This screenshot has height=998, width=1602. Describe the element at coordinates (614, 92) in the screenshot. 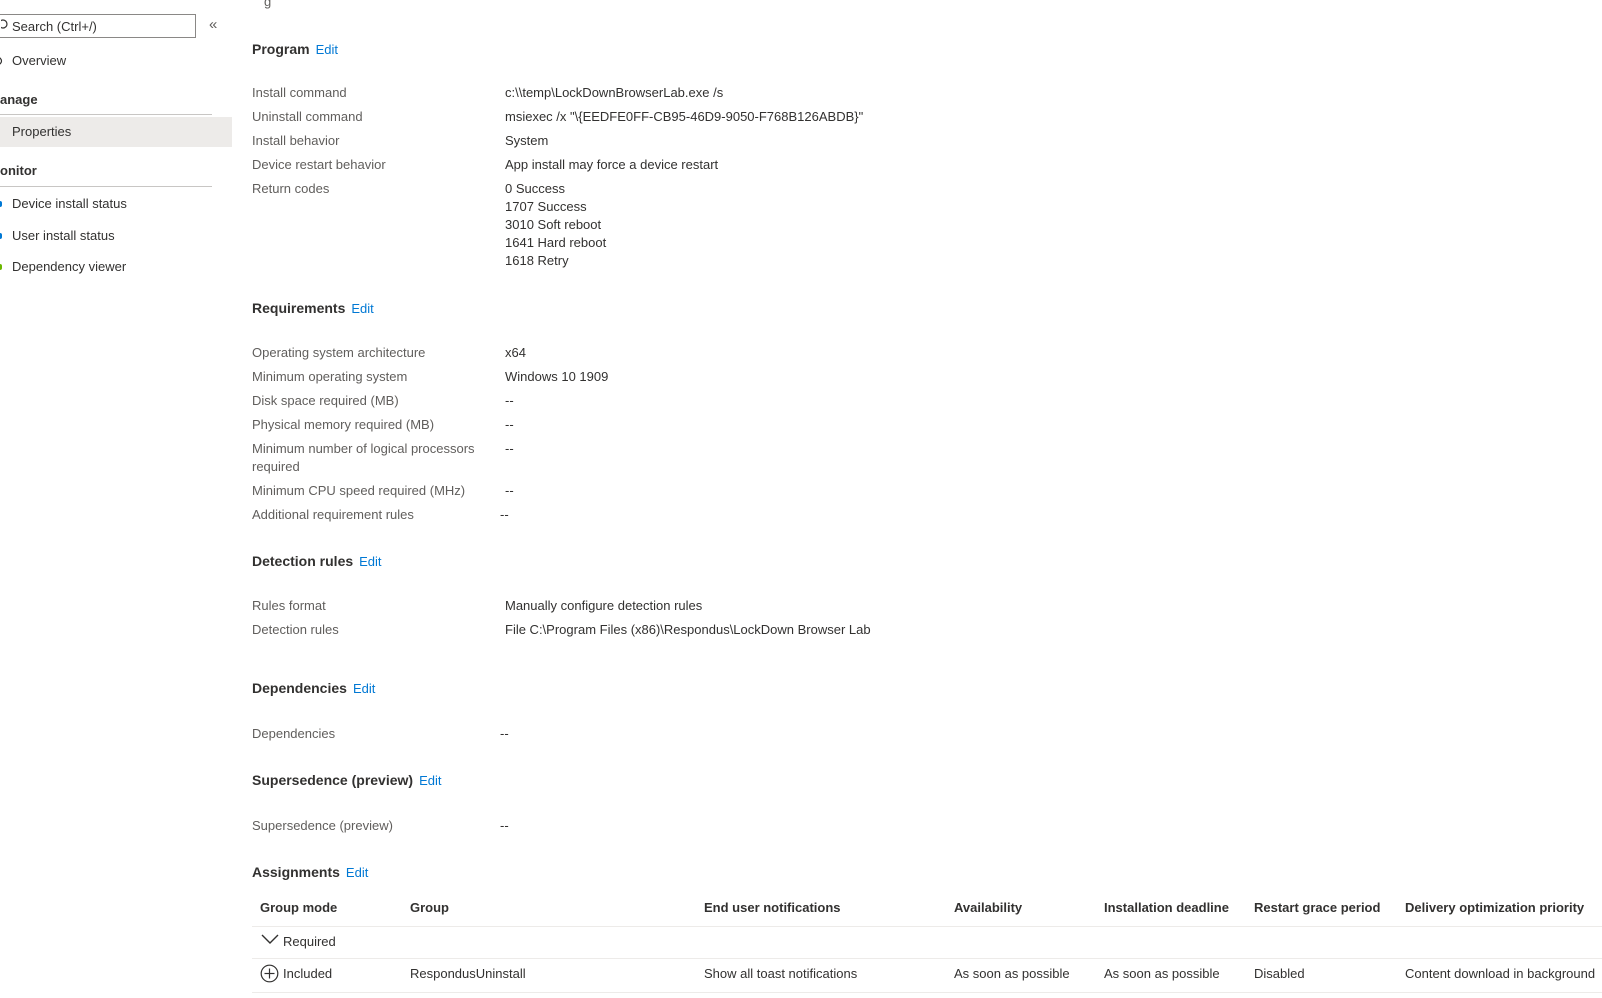

I see `row-value: c:\\temp\LockDownBrowserLab.exe /s` at that location.